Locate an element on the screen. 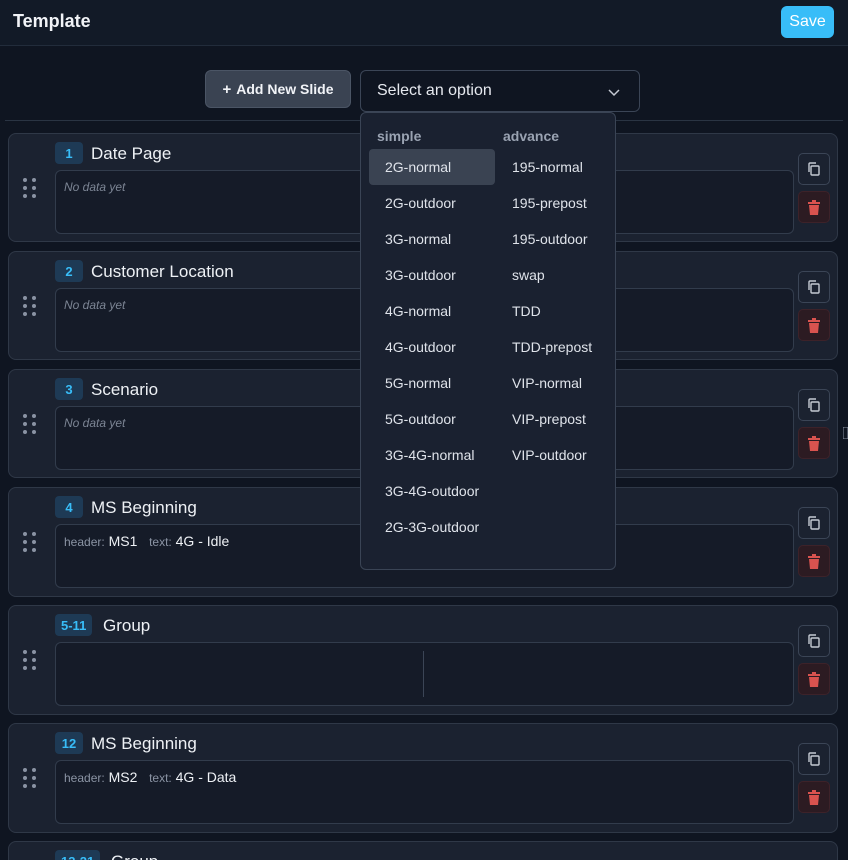 The image size is (848, 860). option-5g-normal: 5G-normal is located at coordinates (432, 383).